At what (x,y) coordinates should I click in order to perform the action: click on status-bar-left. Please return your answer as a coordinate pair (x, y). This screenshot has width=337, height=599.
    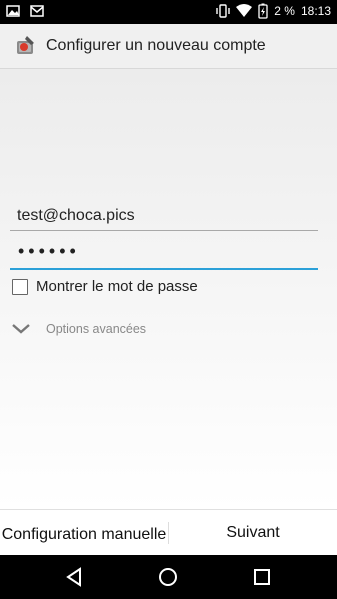
    Looking at the image, I should click on (25, 11).